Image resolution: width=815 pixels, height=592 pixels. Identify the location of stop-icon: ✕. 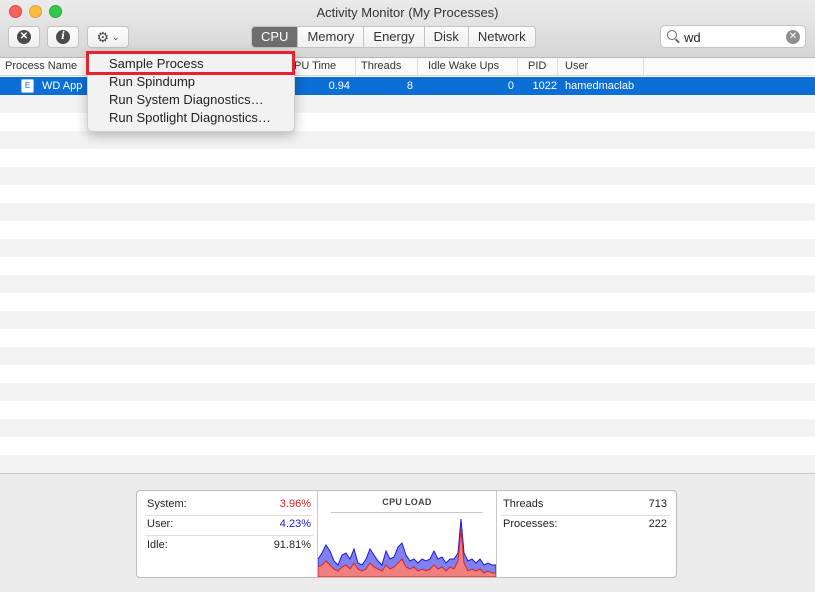
(24, 37).